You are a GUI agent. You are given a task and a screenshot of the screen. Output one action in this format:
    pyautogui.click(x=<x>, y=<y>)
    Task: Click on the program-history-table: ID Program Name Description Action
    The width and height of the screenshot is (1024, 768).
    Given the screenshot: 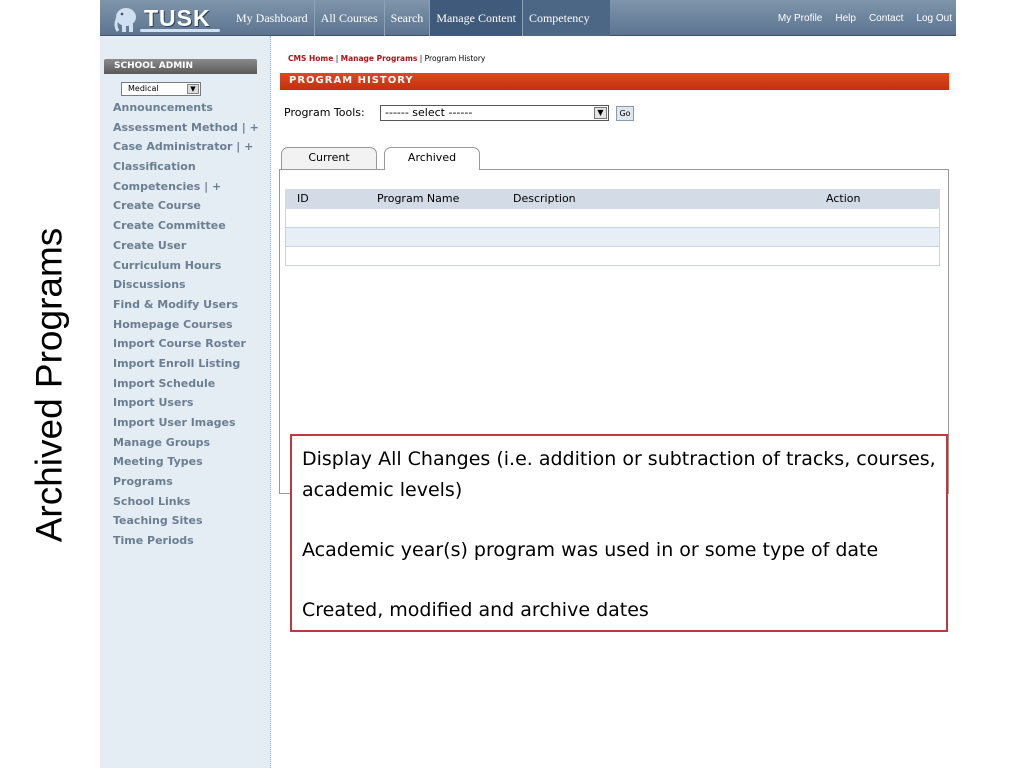 What is the action you would take?
    pyautogui.click(x=612, y=227)
    